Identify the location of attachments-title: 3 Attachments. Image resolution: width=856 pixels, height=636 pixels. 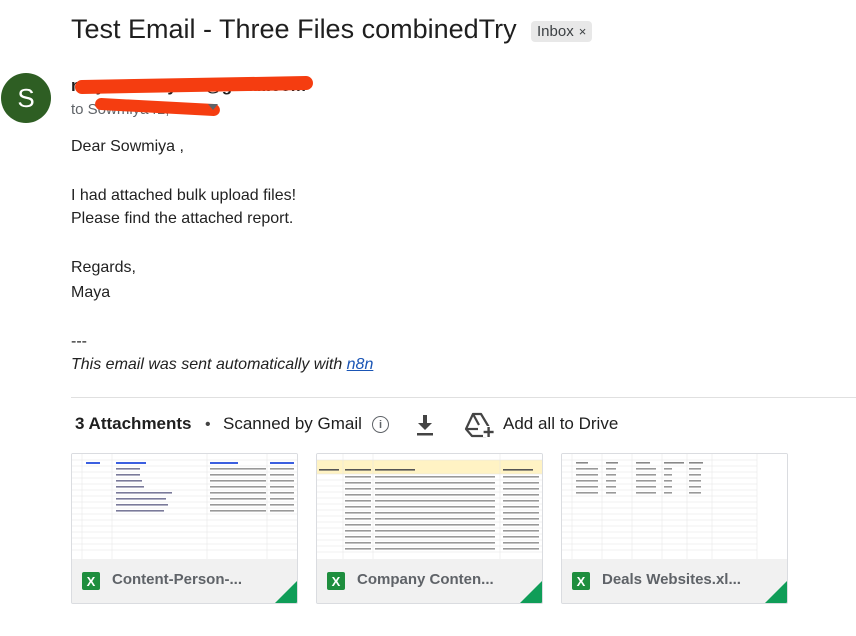
(133, 423).